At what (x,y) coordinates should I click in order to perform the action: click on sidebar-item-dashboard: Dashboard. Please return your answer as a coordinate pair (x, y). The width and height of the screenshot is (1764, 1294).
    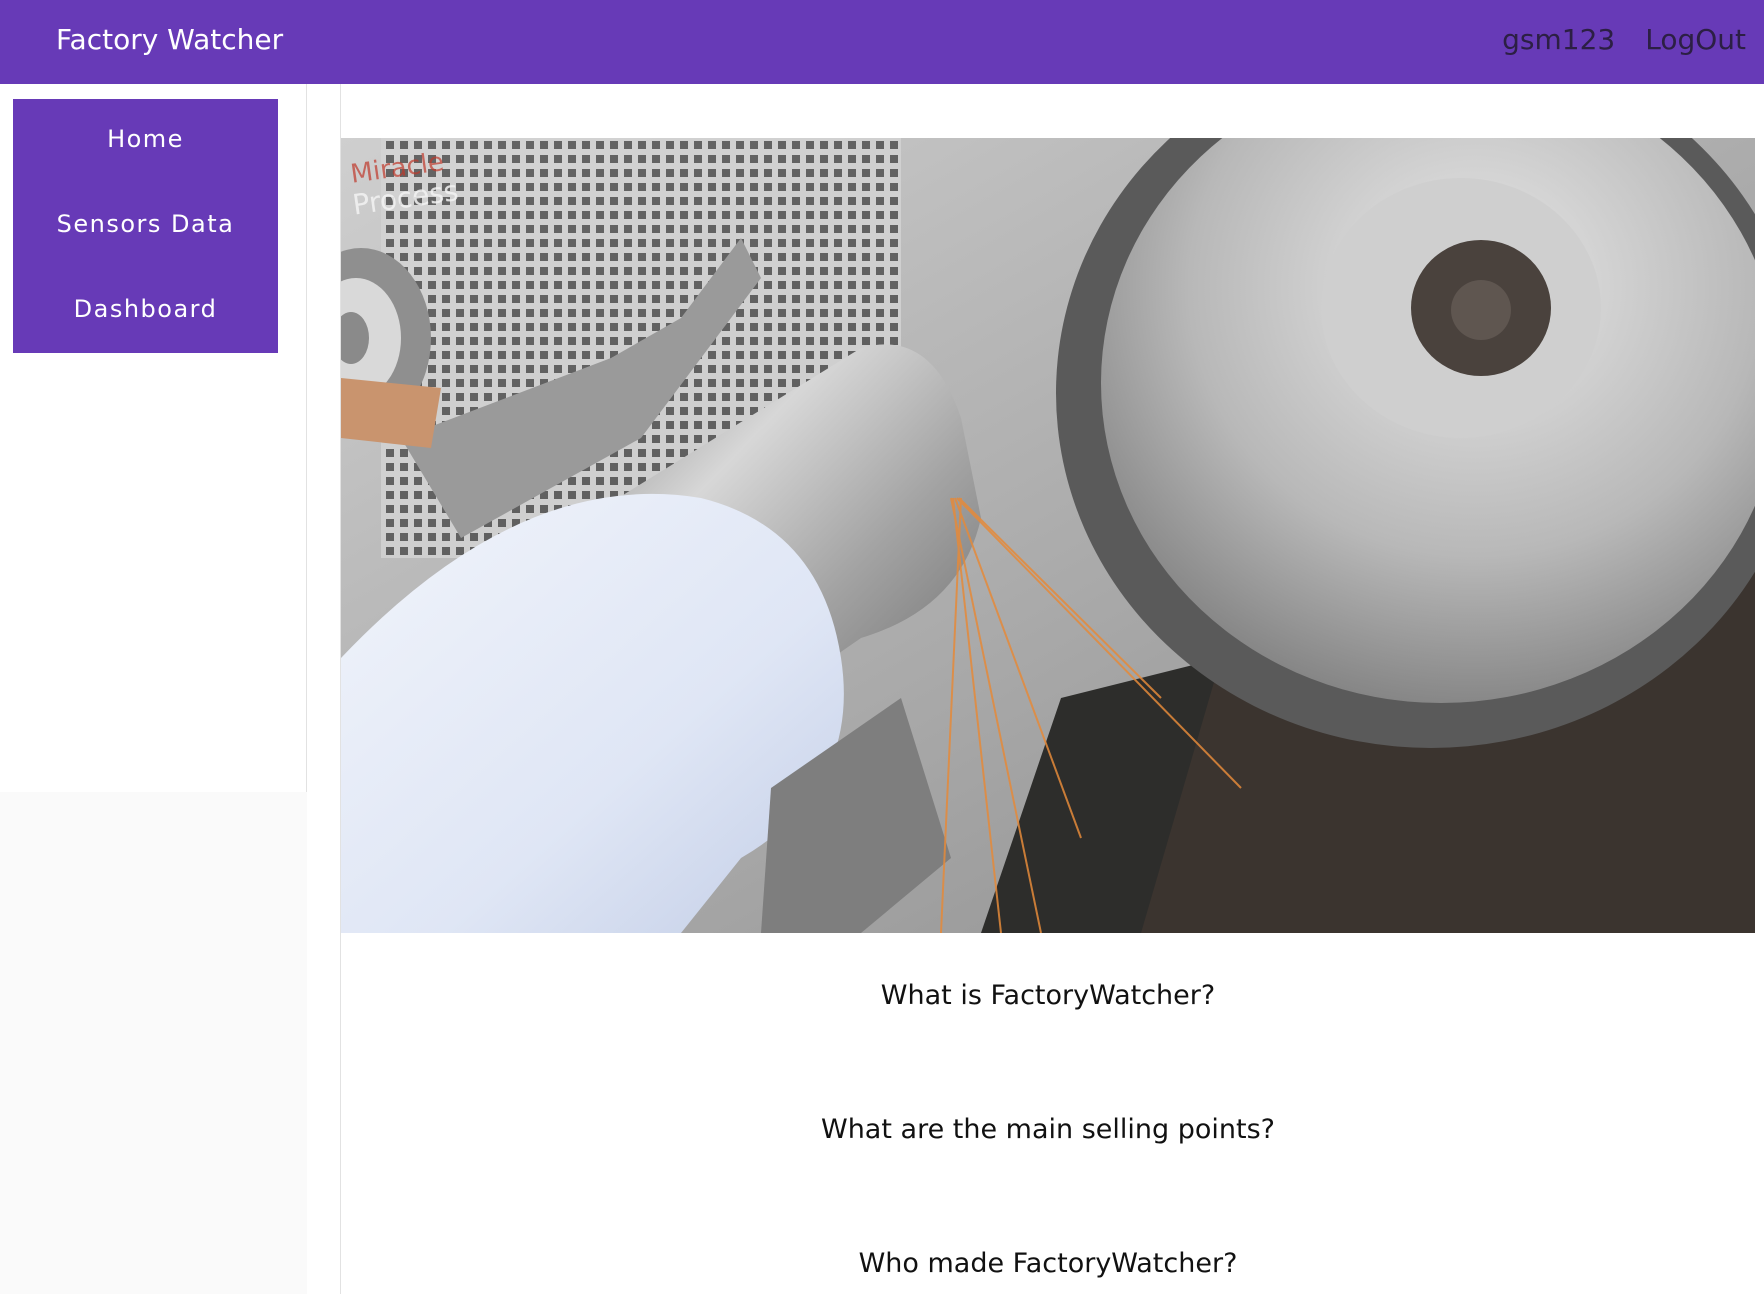
    Looking at the image, I should click on (145, 334).